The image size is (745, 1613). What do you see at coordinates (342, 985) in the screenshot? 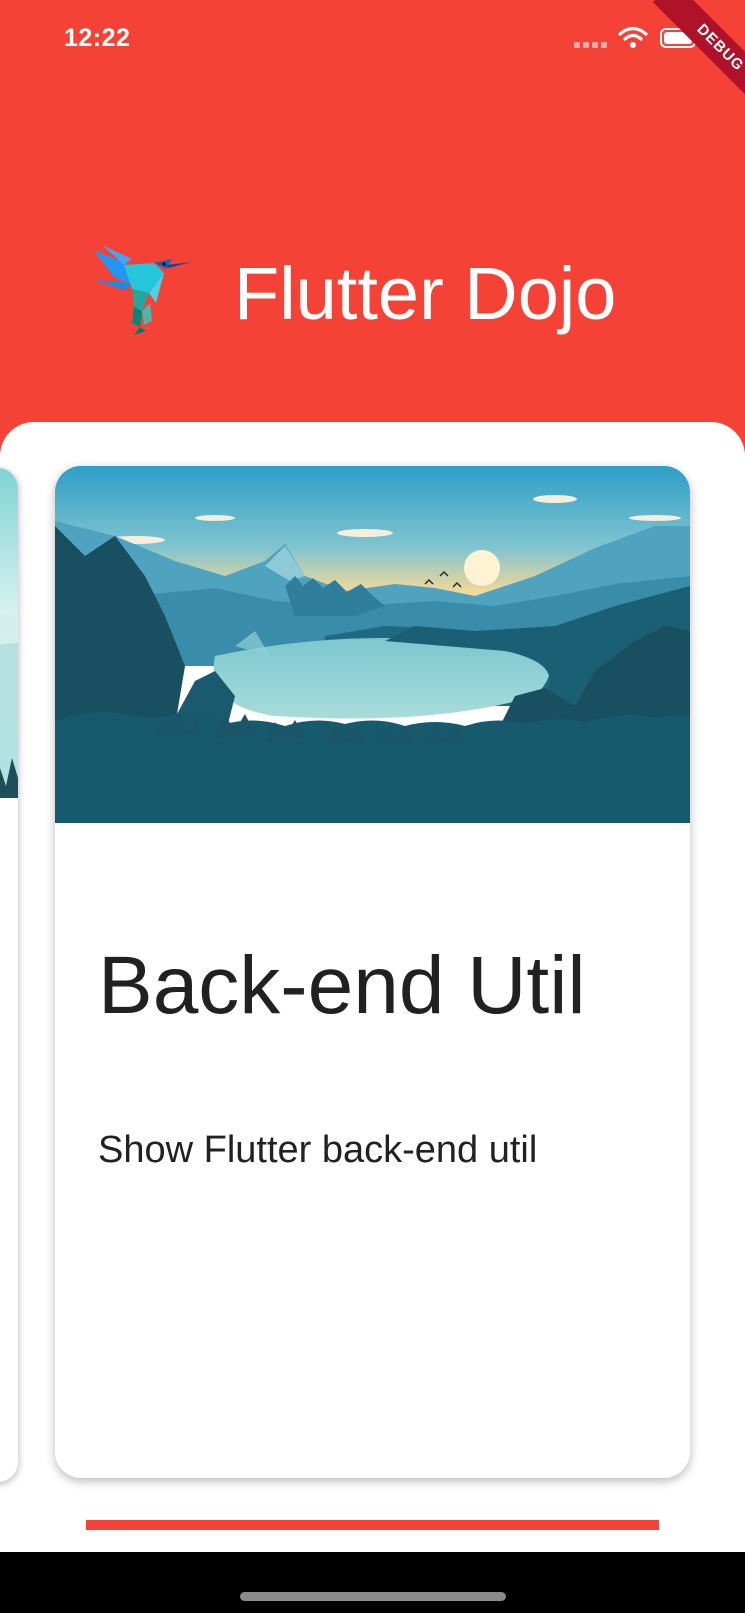
I see `card-title: Back-end Util` at bounding box center [342, 985].